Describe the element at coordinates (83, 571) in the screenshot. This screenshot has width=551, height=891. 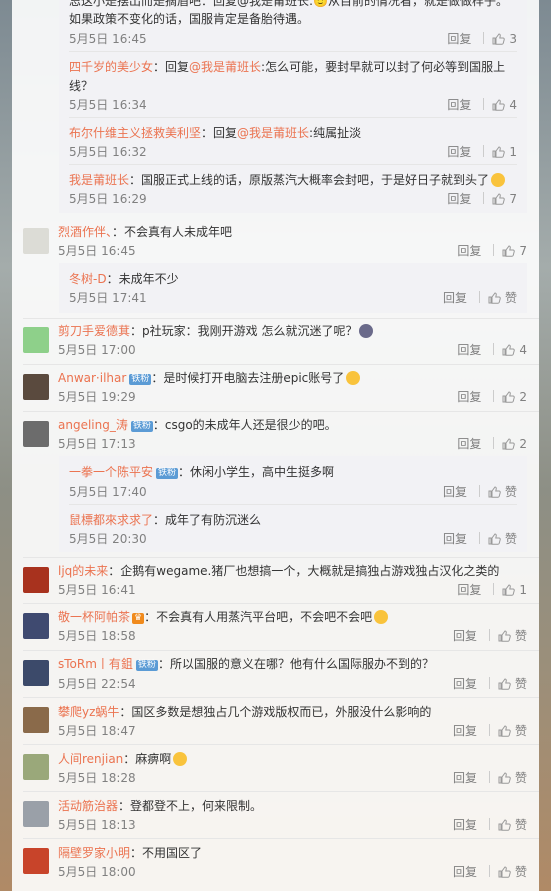
I see `comment-username: ljq的未来` at that location.